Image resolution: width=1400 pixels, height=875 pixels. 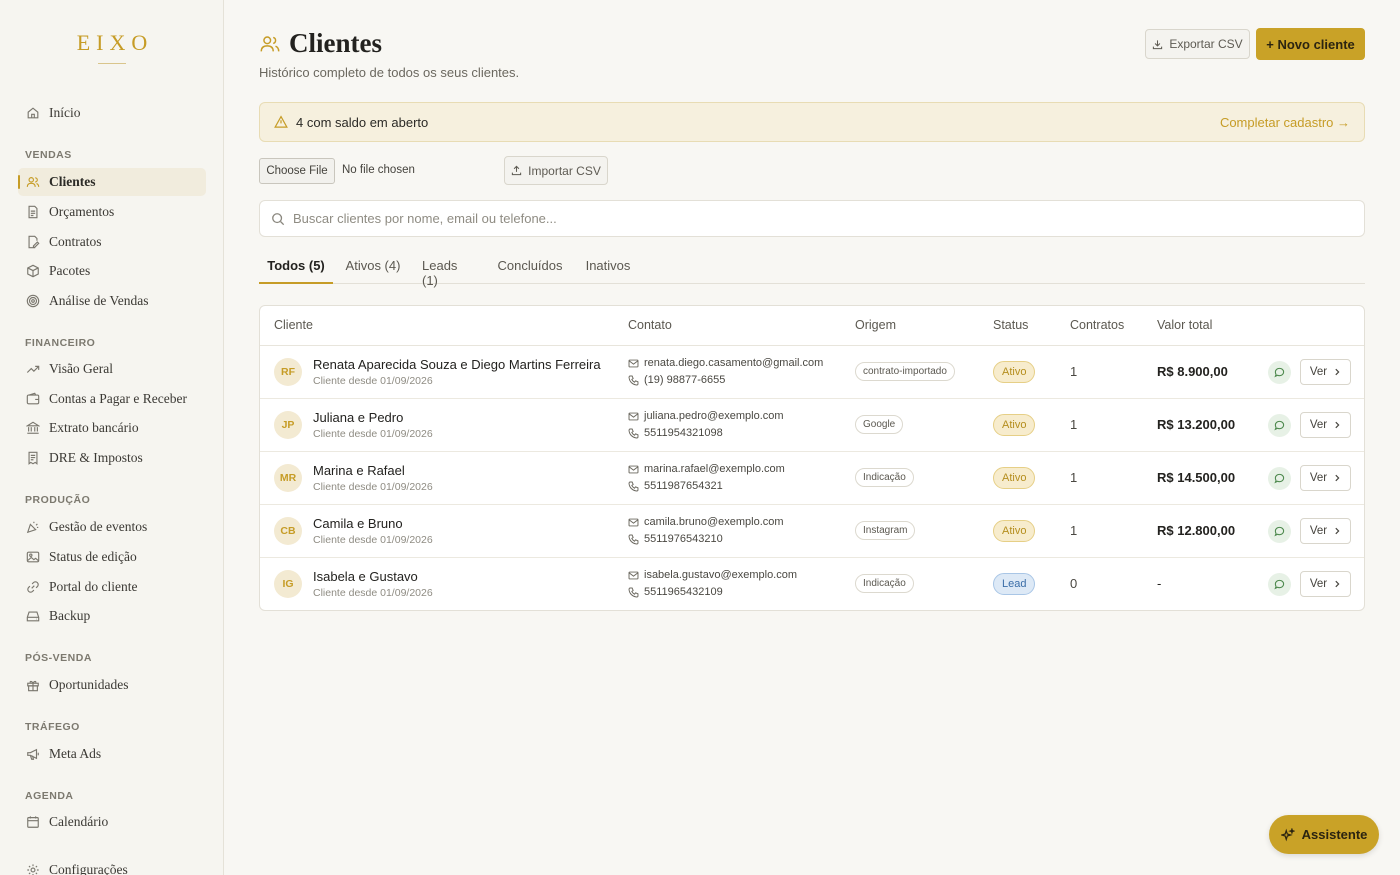 I want to click on phone-text: 5511976543210, so click(x=683, y=539).